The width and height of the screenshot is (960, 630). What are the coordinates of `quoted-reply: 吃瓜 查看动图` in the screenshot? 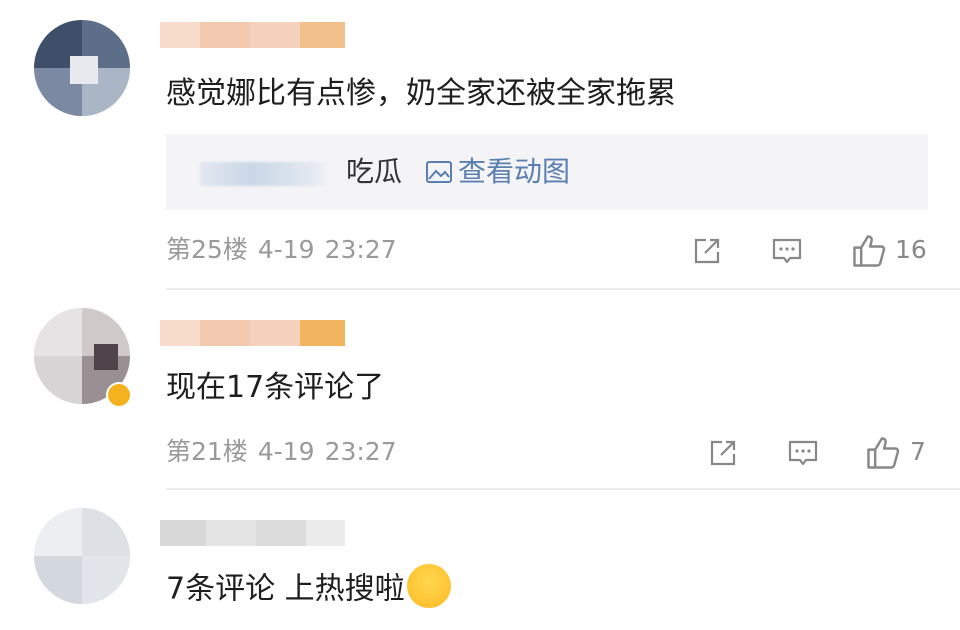 It's located at (547, 172).